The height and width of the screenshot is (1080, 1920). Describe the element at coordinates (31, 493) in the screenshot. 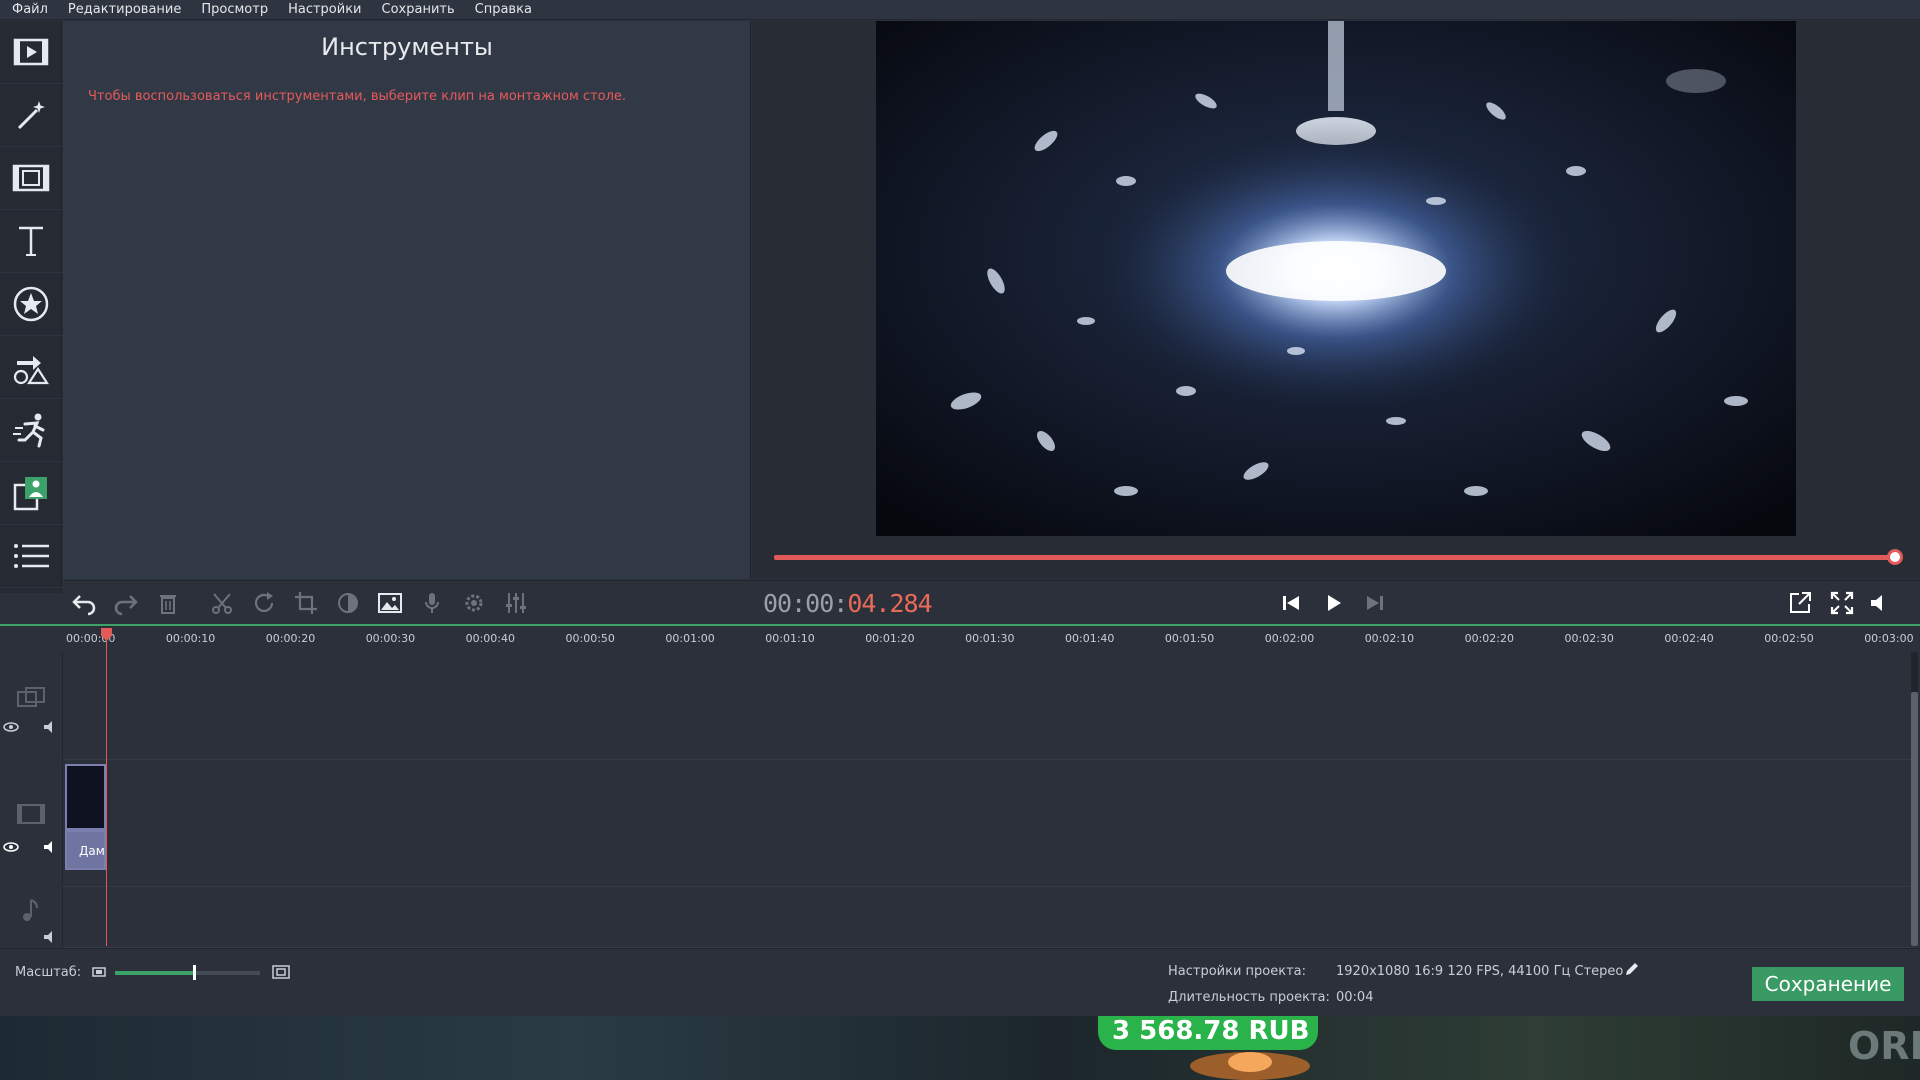

I see `pip-button` at that location.